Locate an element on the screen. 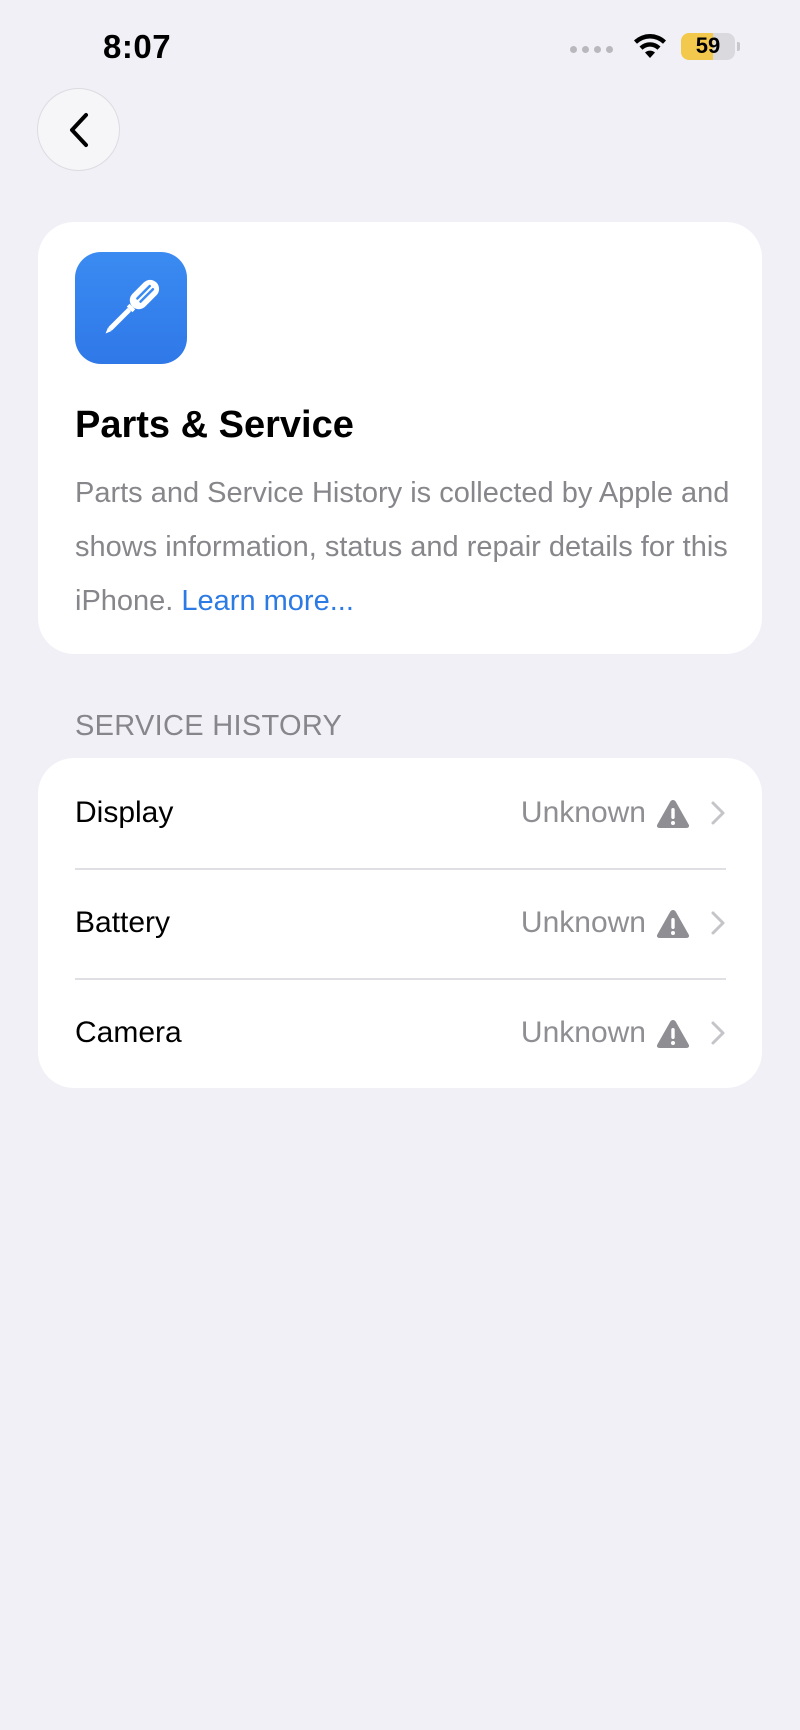 The width and height of the screenshot is (800, 1730). screwdriver-icon is located at coordinates (131, 308).